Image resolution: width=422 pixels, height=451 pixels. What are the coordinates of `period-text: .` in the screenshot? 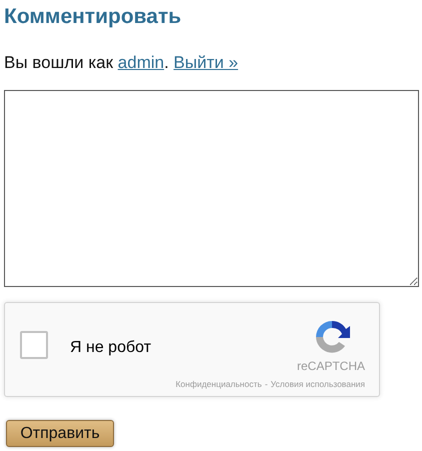 It's located at (167, 63).